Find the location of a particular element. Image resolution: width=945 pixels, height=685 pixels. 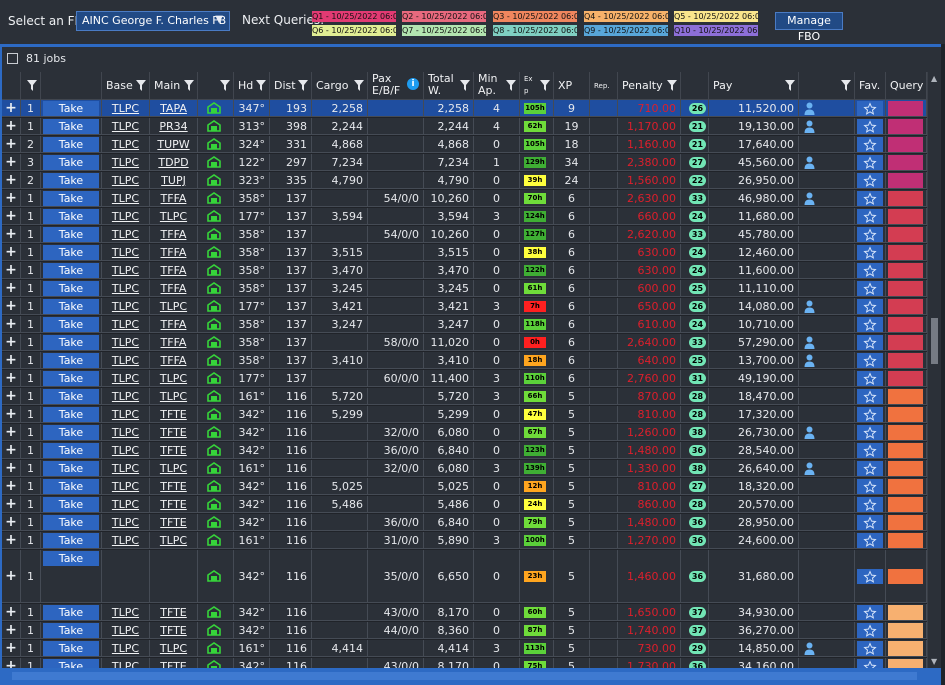

header-expand is located at coordinates (11, 86).